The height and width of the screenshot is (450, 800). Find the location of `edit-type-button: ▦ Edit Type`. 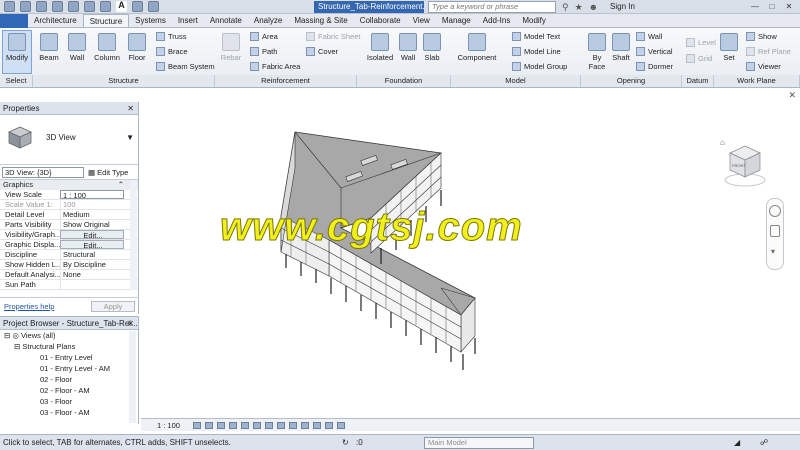

edit-type-button: ▦ Edit Type is located at coordinates (108, 172).